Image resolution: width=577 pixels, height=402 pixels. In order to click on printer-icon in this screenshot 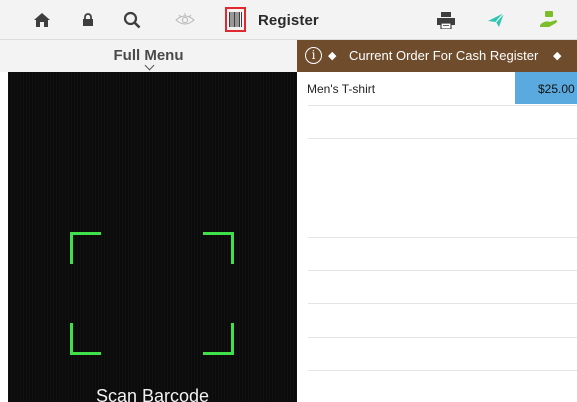, I will do `click(446, 20)`.